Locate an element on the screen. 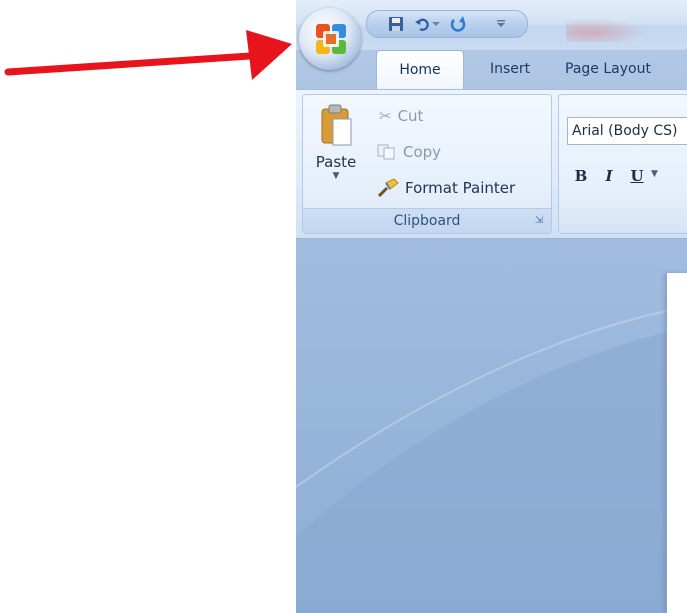 The image size is (687, 613). paste-label: Paste is located at coordinates (336, 162).